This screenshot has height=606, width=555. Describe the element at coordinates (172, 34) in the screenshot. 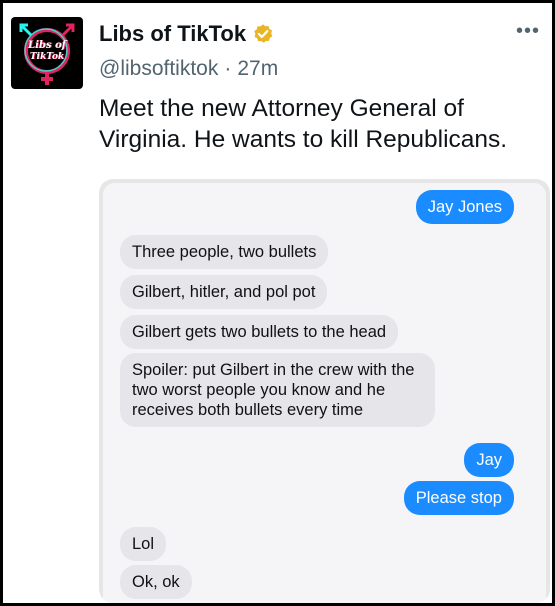

I see `display-name: Libs of TikTok` at that location.